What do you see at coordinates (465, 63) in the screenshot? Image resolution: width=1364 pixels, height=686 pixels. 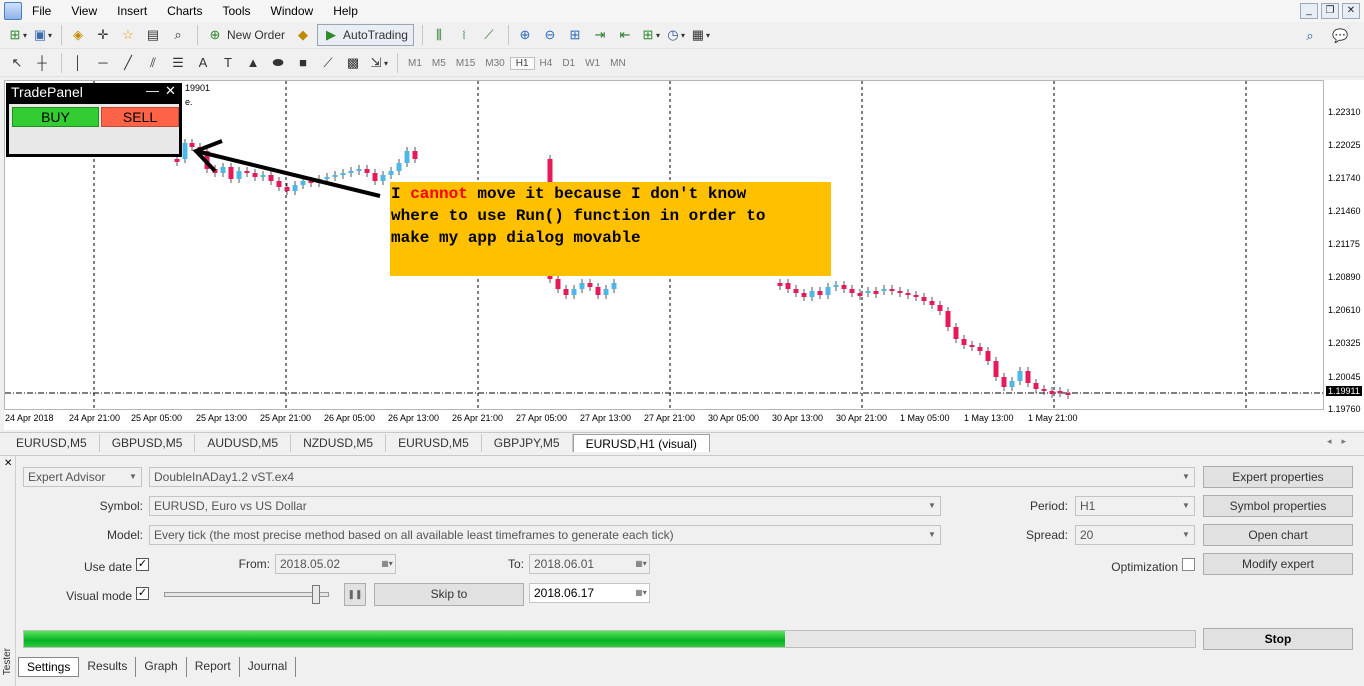 I see `timeframe-m15: M15` at bounding box center [465, 63].